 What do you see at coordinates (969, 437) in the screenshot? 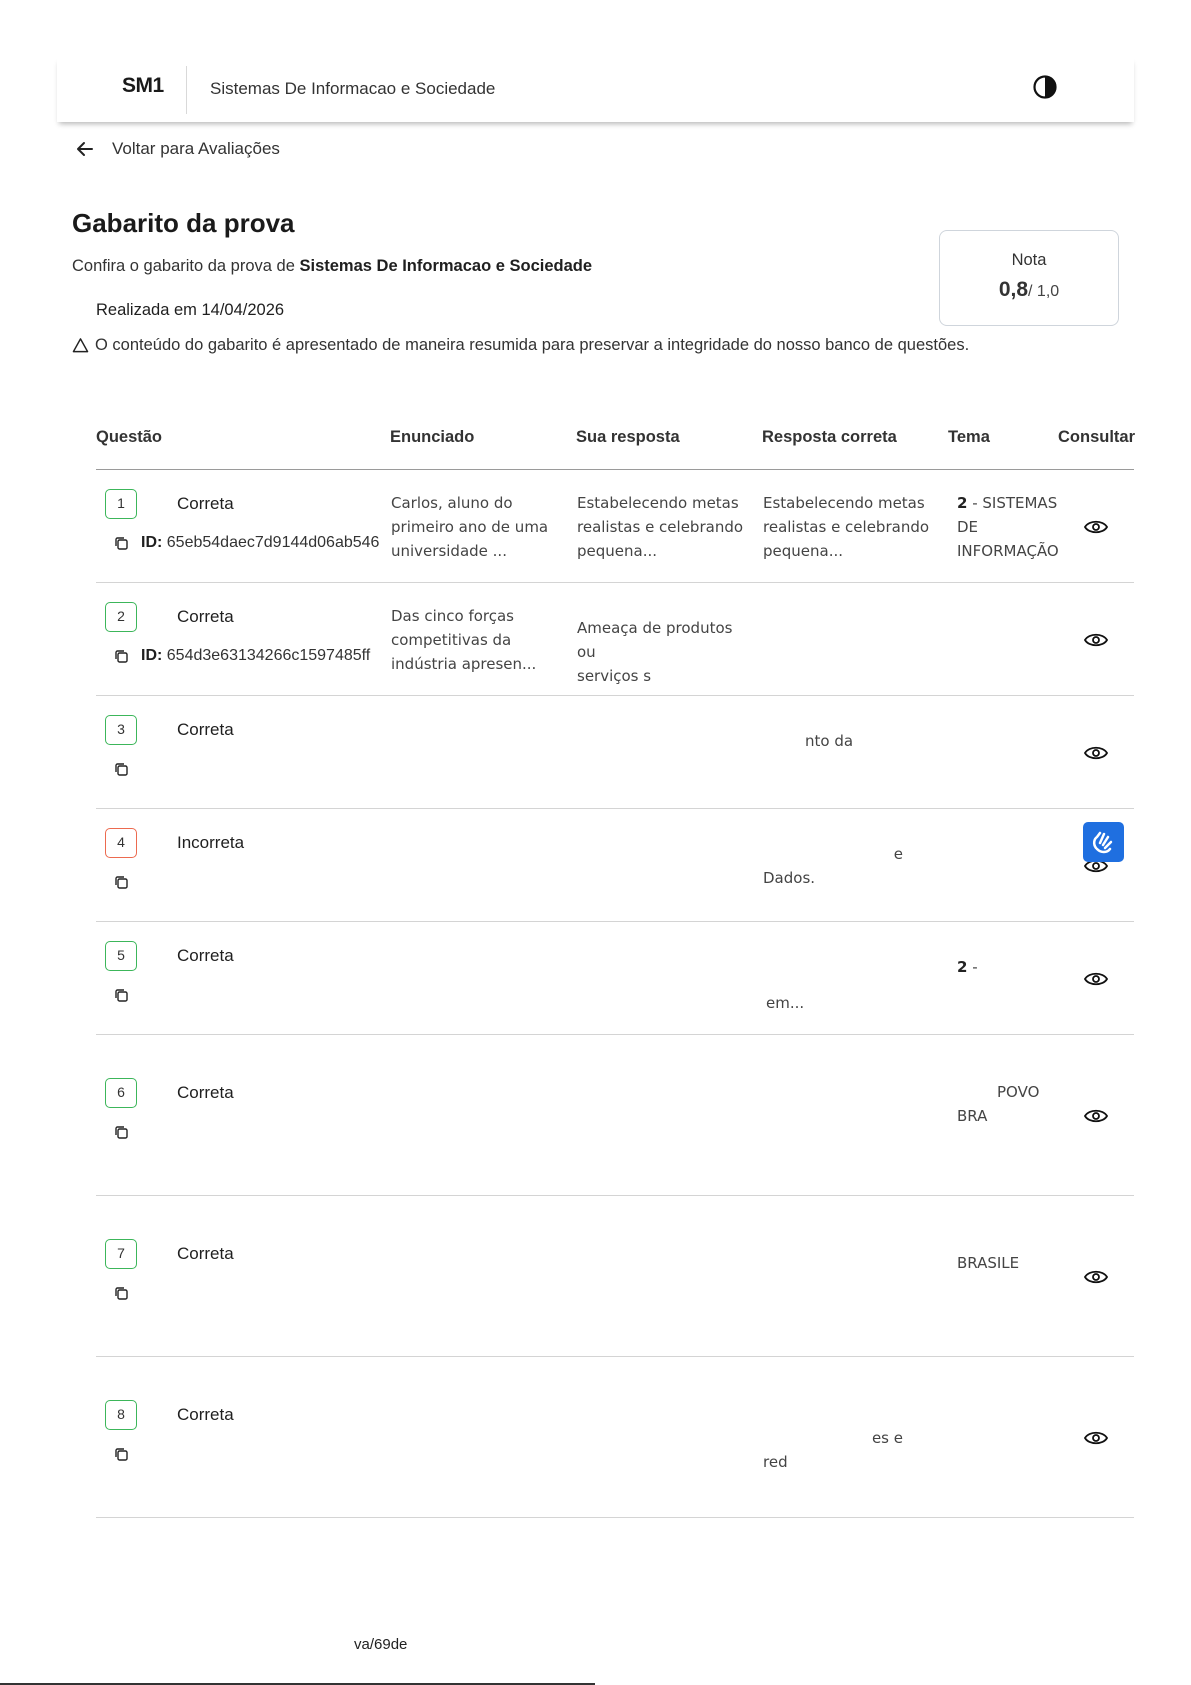
I see `header-tema: Tema` at bounding box center [969, 437].